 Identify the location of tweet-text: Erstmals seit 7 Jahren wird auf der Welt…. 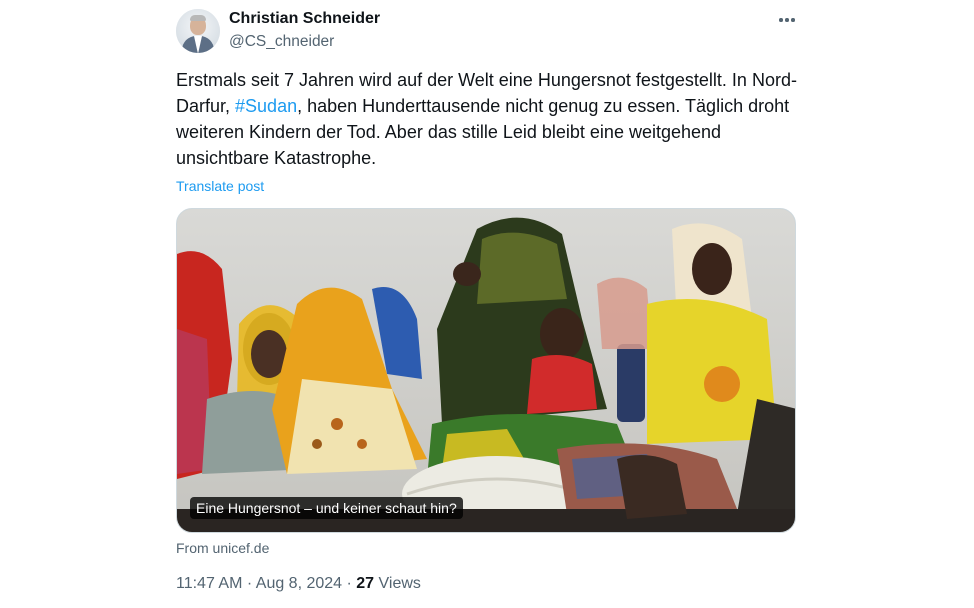
(487, 119).